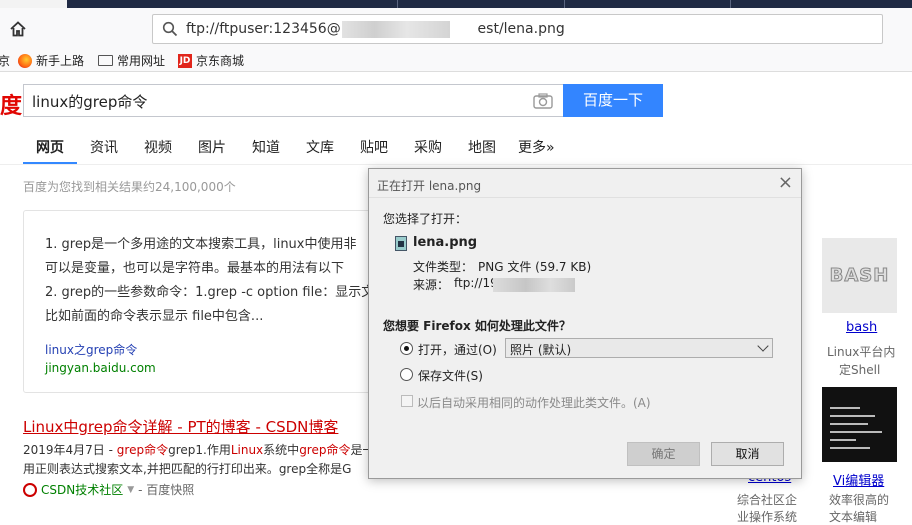 Image resolution: width=912 pixels, height=525 pixels. Describe the element at coordinates (195, 268) in the screenshot. I see `card-line: 可以是变量，也可以是字符串。最基本的用法有以下` at that location.